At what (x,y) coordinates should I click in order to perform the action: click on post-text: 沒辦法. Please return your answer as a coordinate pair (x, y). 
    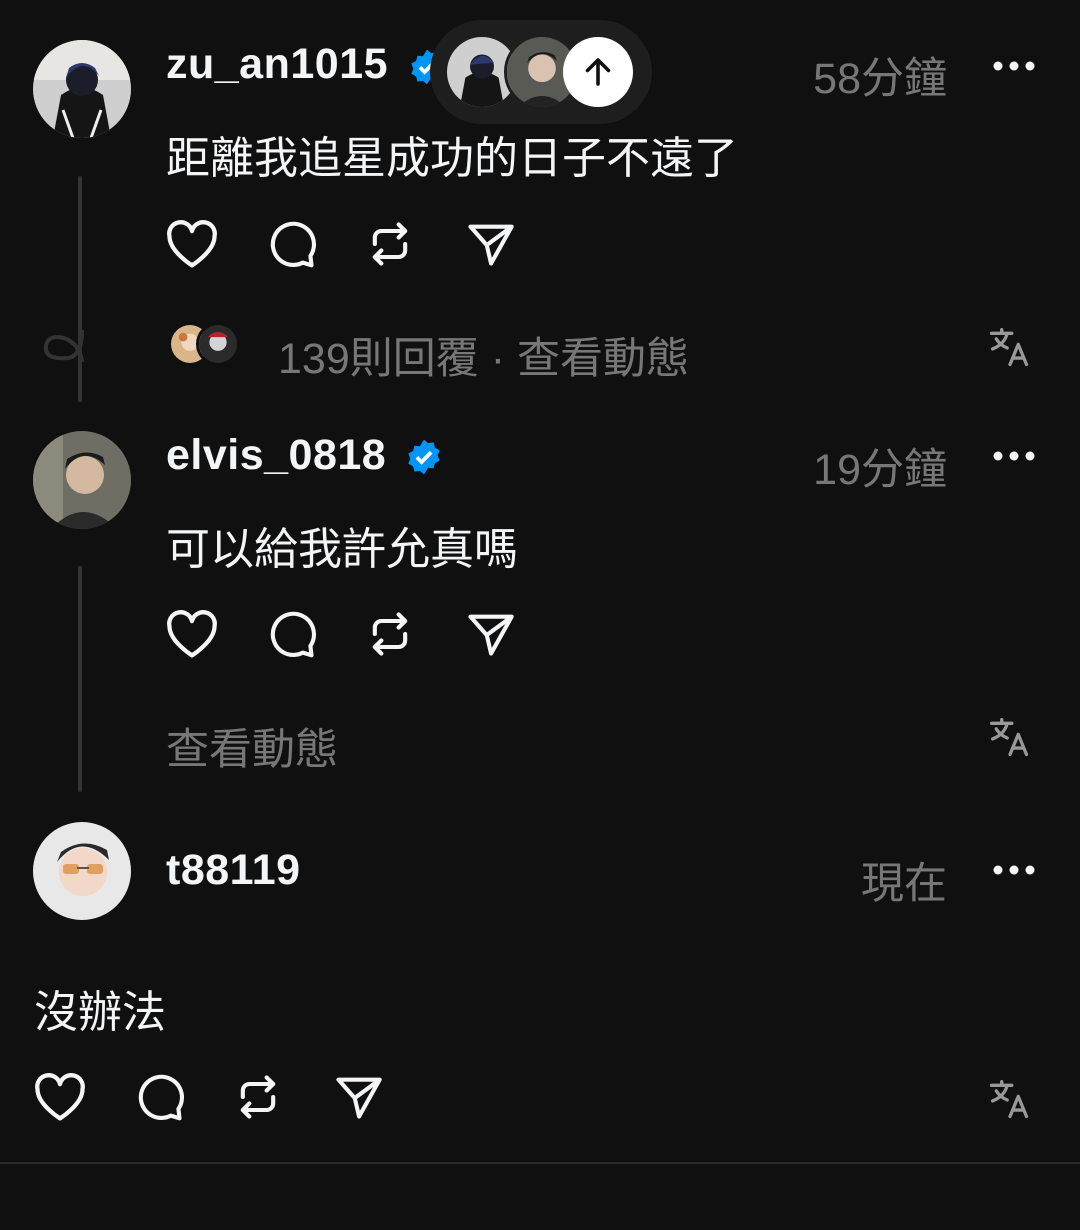
    Looking at the image, I should click on (100, 1012).